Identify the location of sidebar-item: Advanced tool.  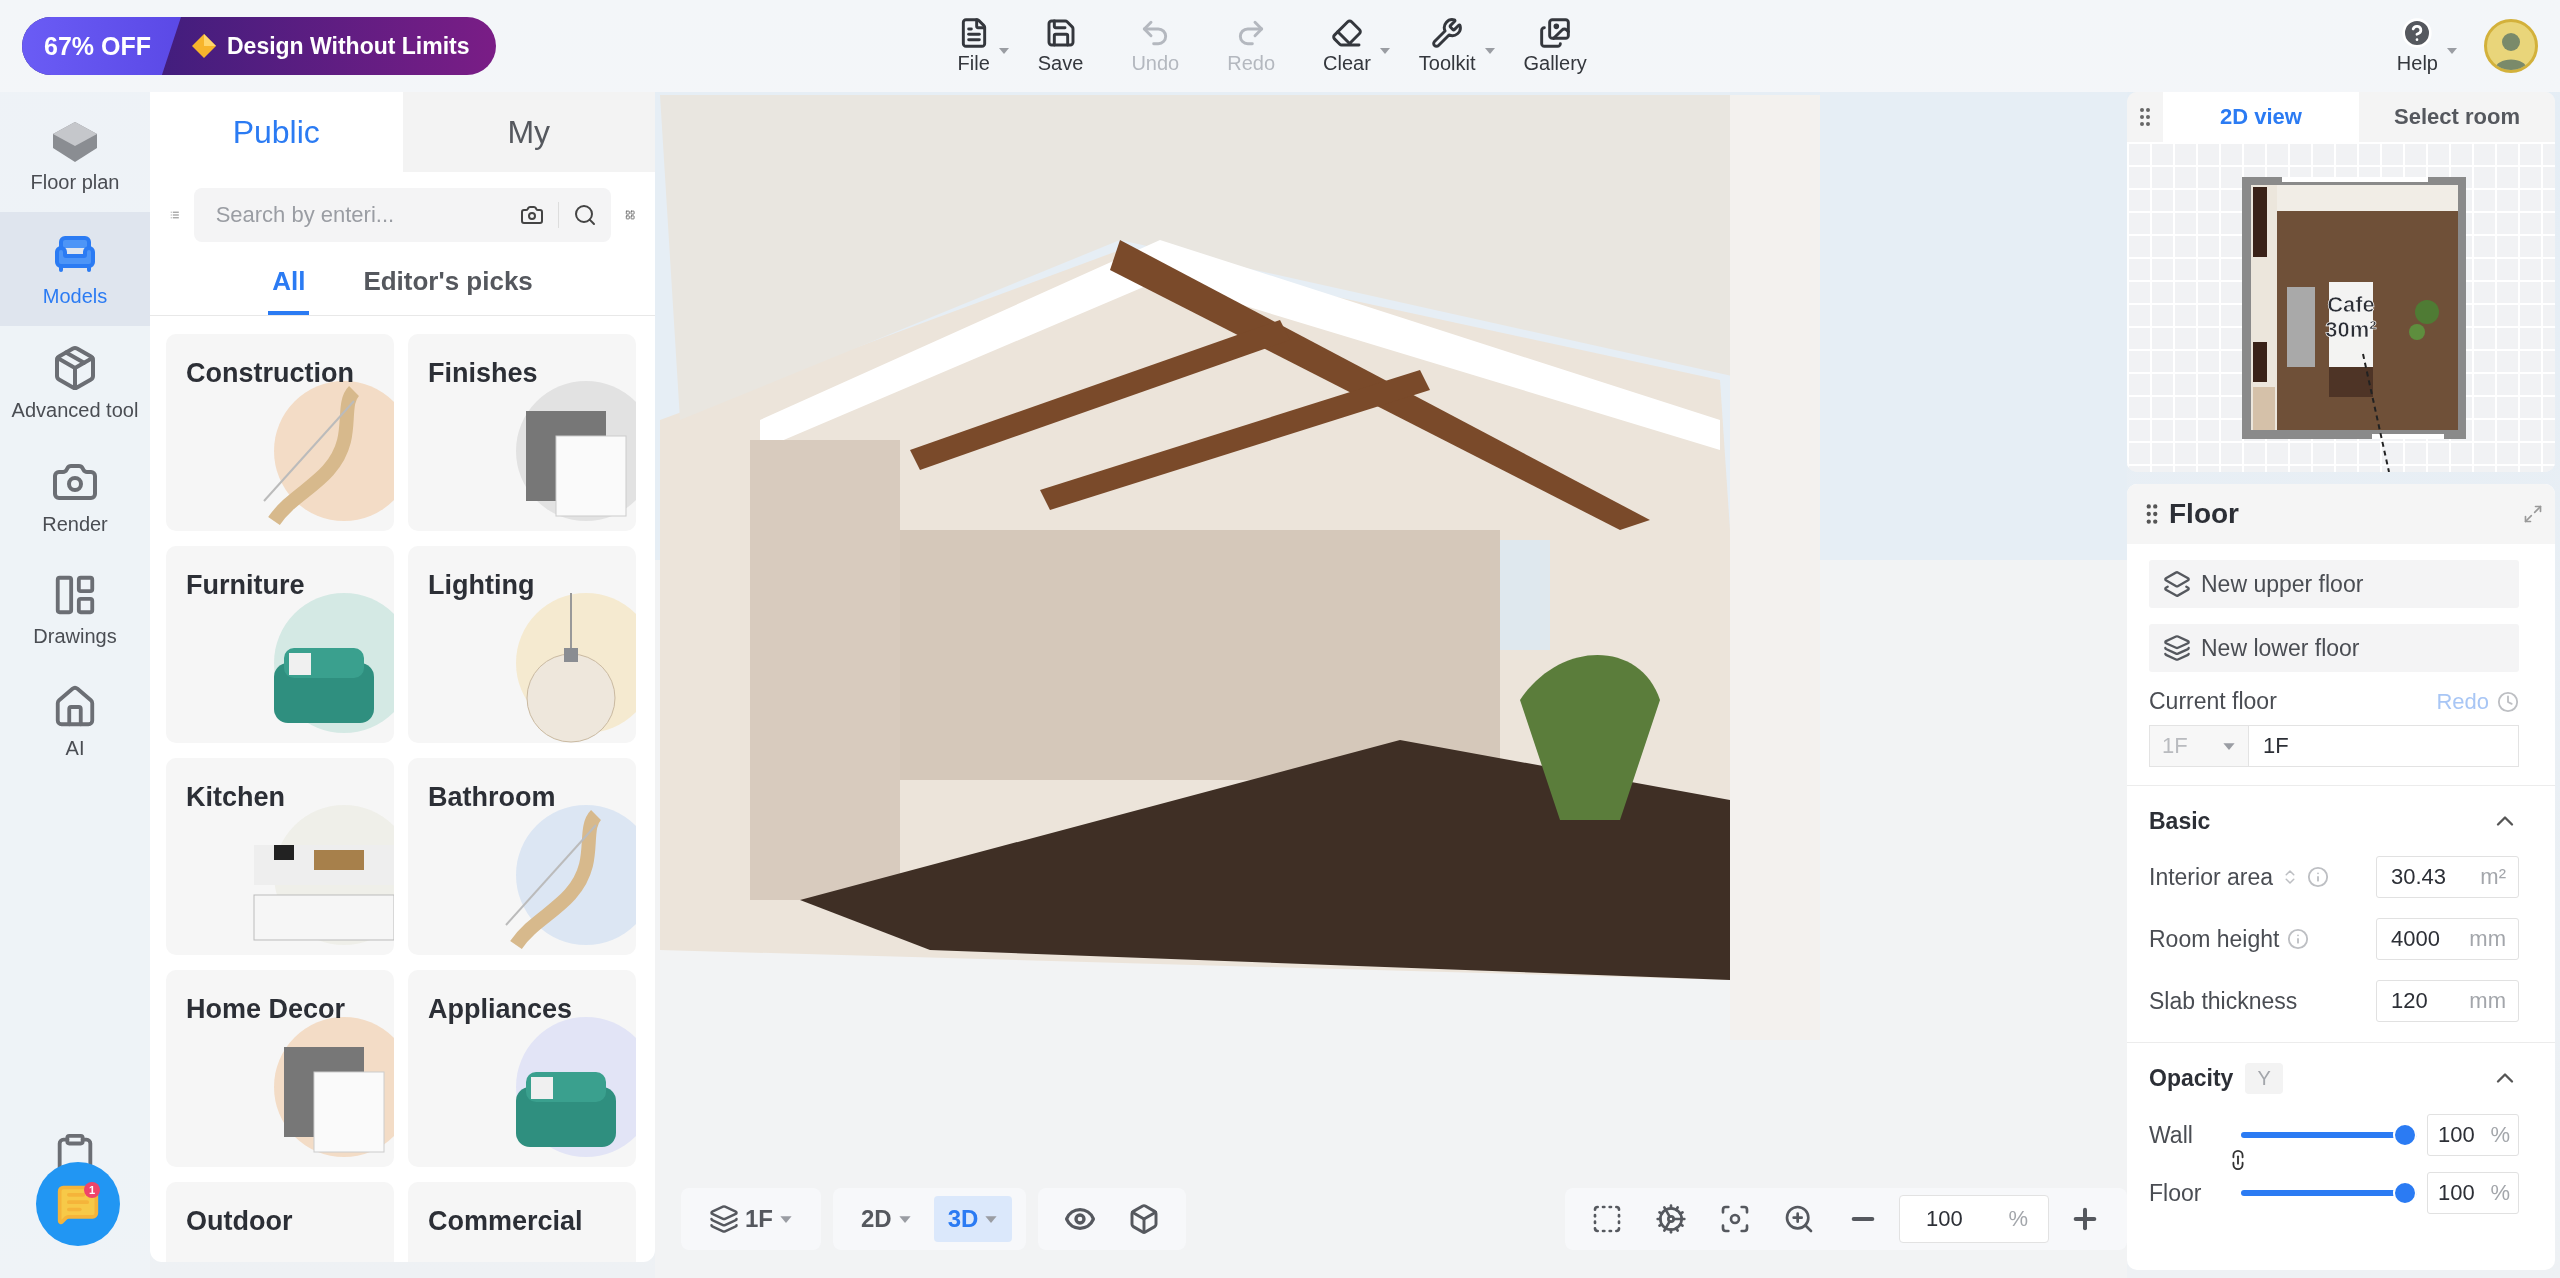
(75, 383).